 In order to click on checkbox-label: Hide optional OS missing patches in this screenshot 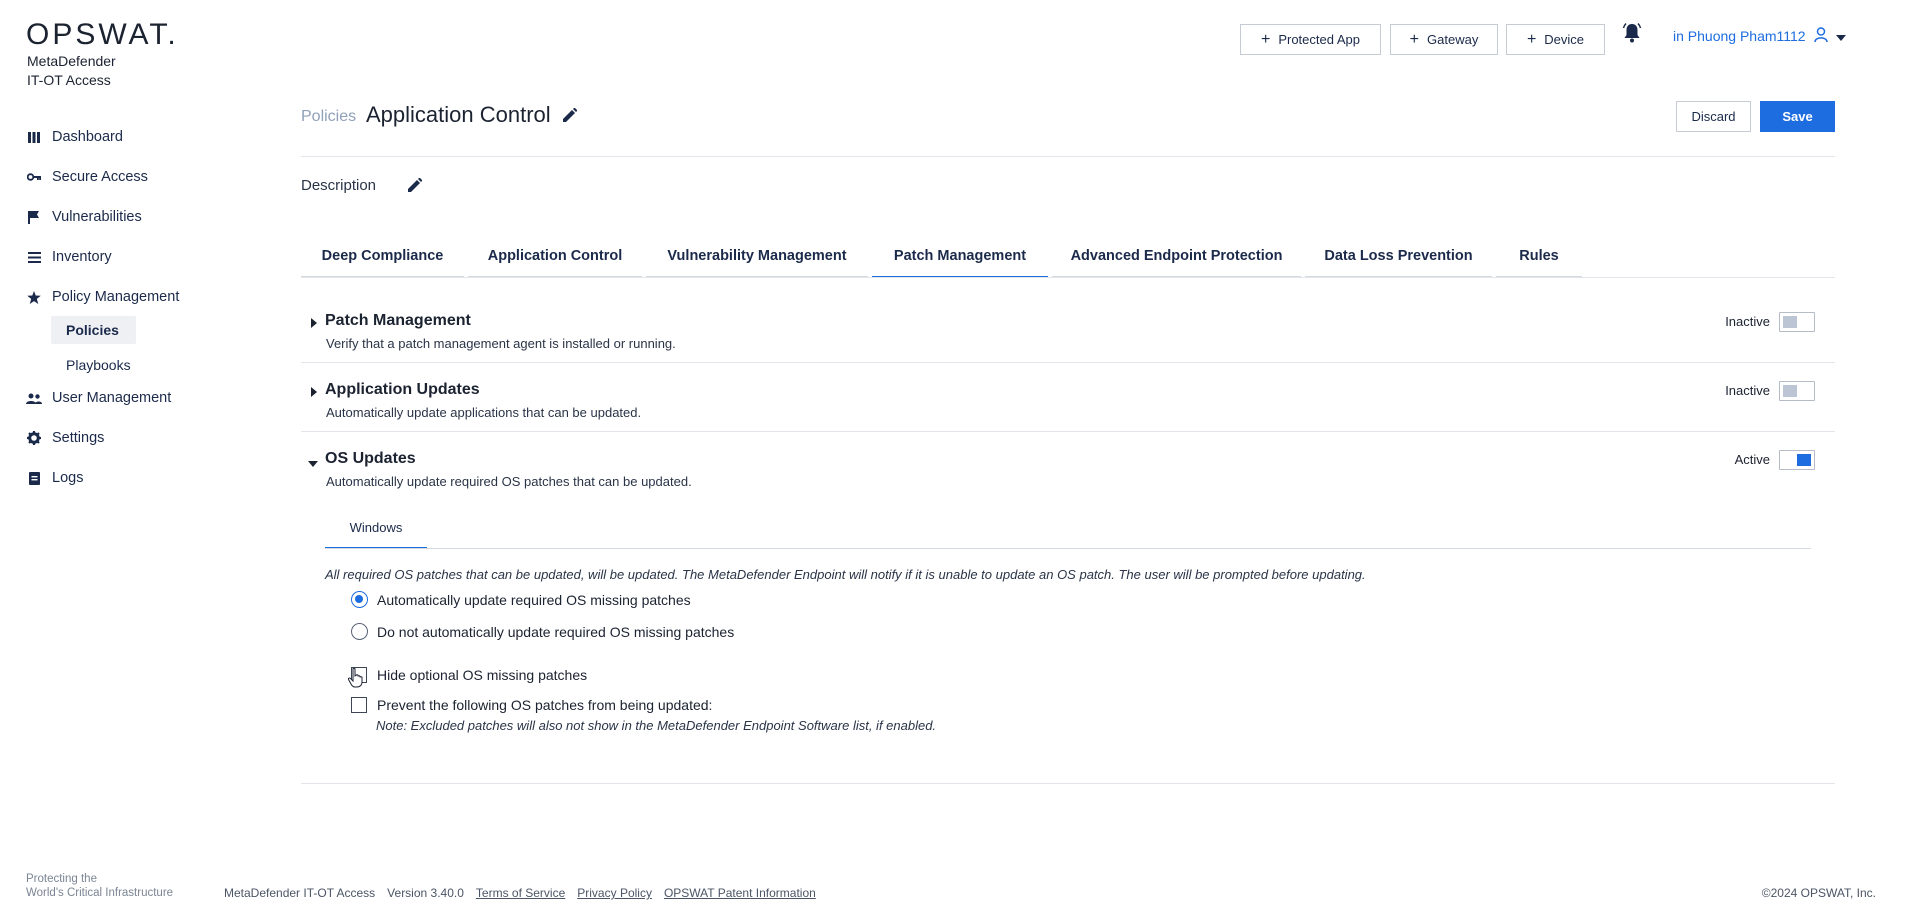, I will do `click(482, 675)`.